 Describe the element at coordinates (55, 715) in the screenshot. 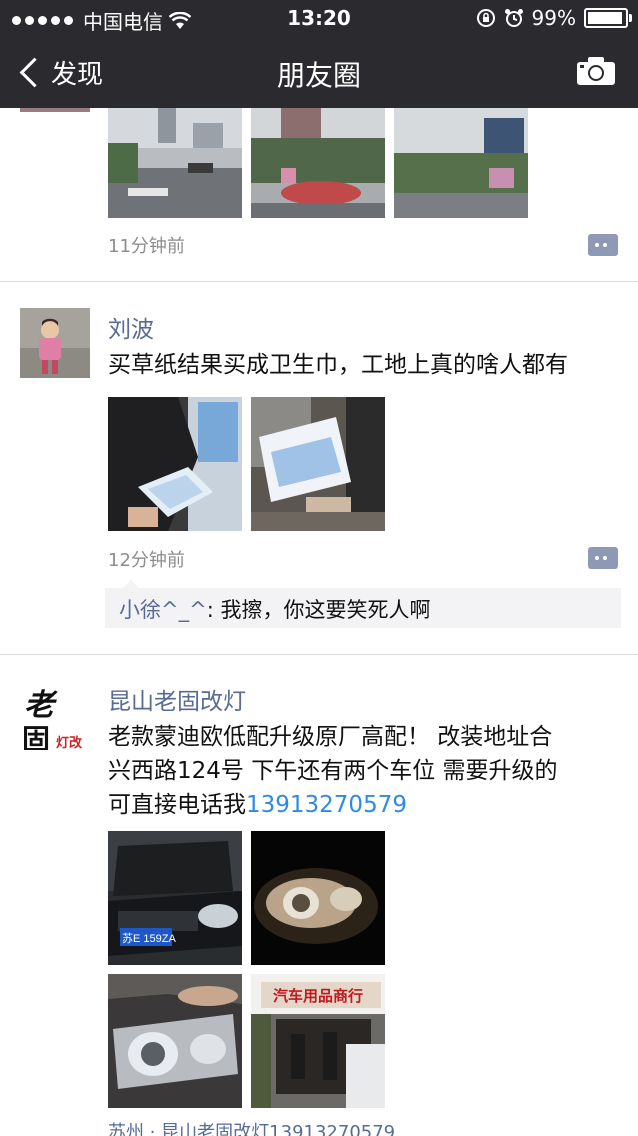

I see `avatar: 老 固 灯改` at that location.